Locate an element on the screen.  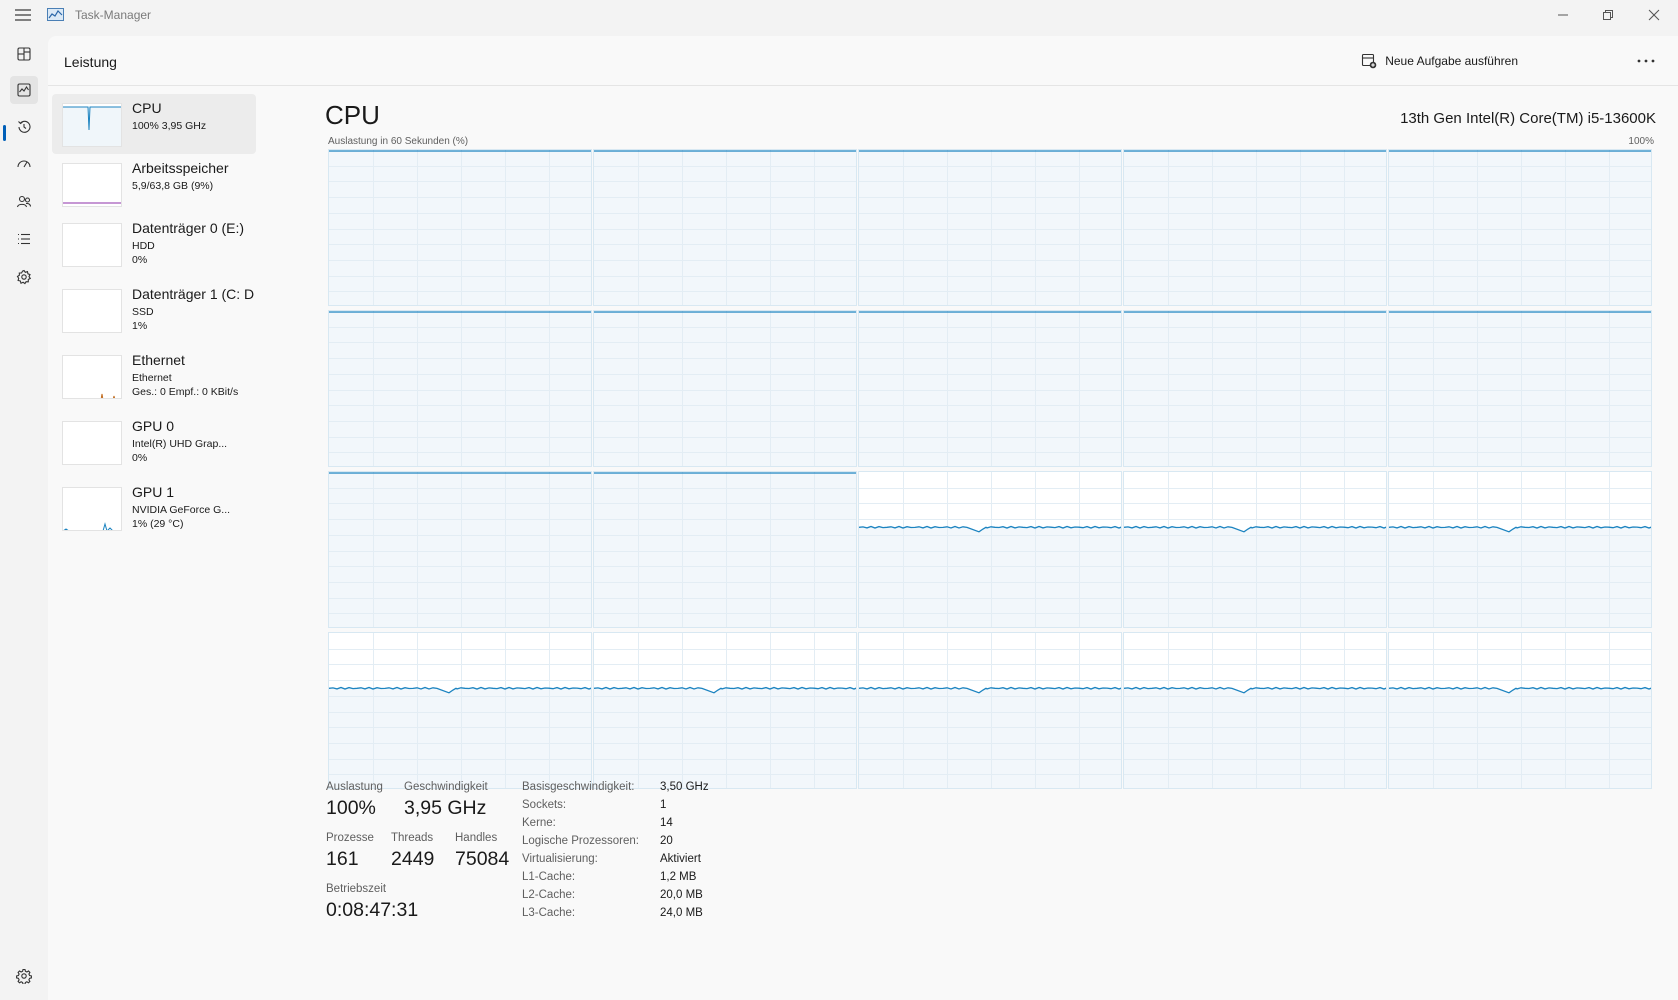
resource-item-cpu: CPU 100% 3,95 GHz is located at coordinates (154, 124).